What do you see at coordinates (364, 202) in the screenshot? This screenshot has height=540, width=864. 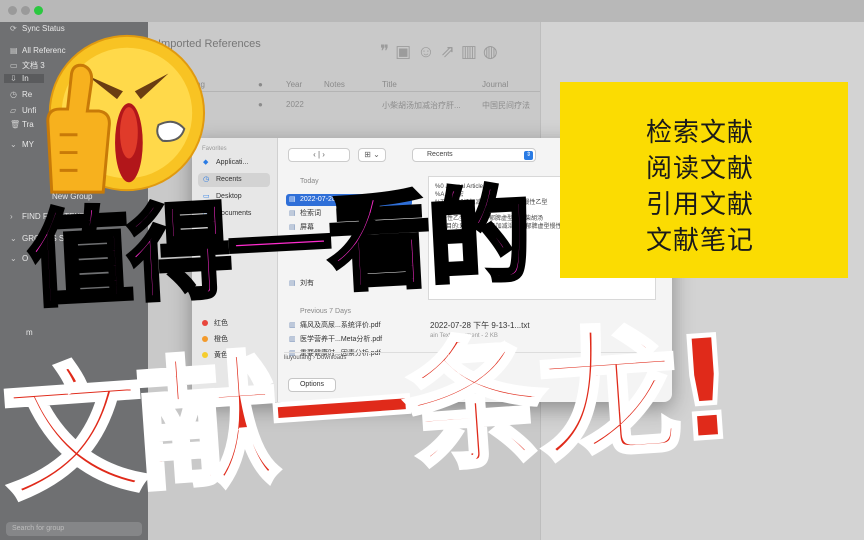 I see `mouse-pointer-icon: ➤` at bounding box center [364, 202].